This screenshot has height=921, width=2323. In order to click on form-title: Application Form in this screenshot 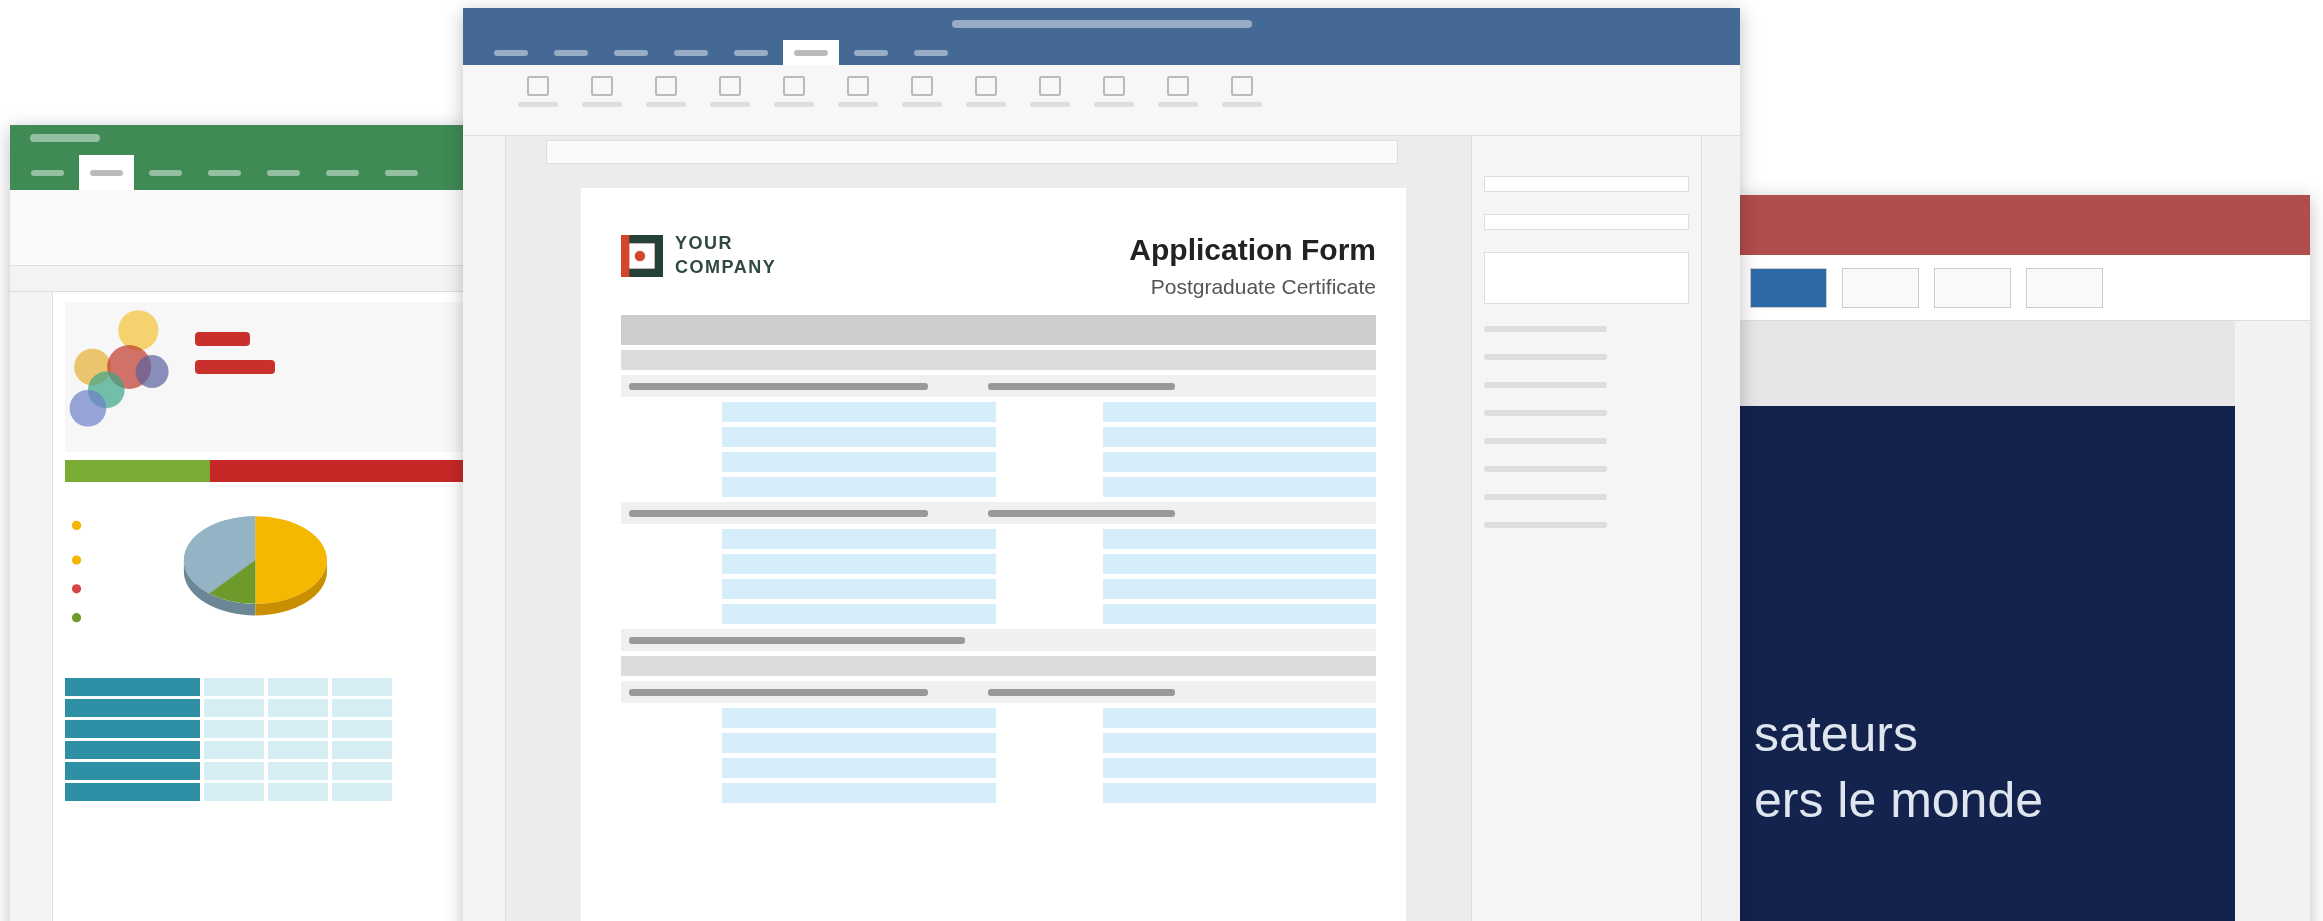, I will do `click(1252, 250)`.